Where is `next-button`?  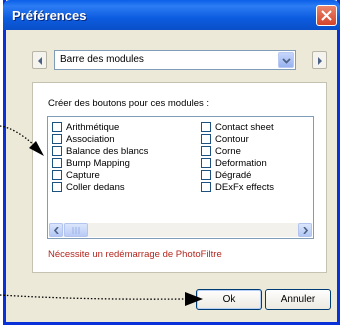
next-button is located at coordinates (319, 60).